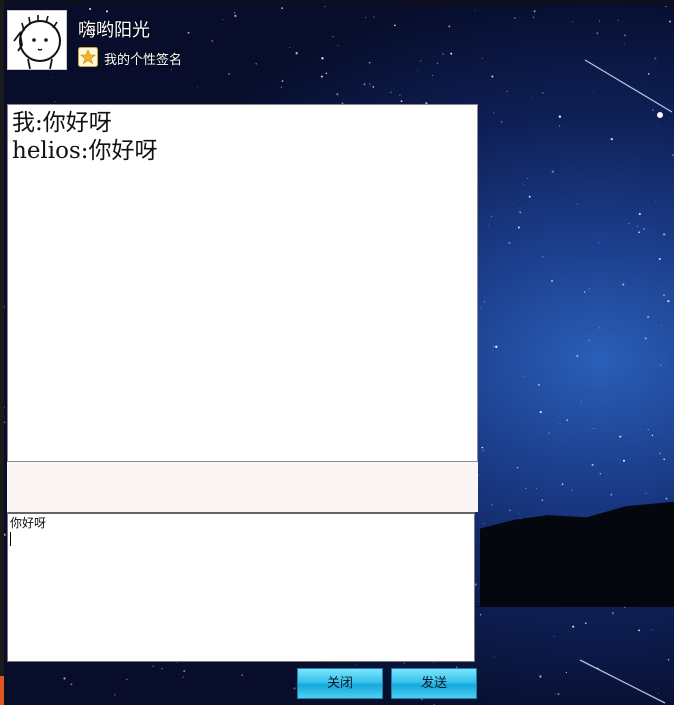 Image resolution: width=674 pixels, height=705 pixels. I want to click on nickname: 嗨哟阳光, so click(114, 30).